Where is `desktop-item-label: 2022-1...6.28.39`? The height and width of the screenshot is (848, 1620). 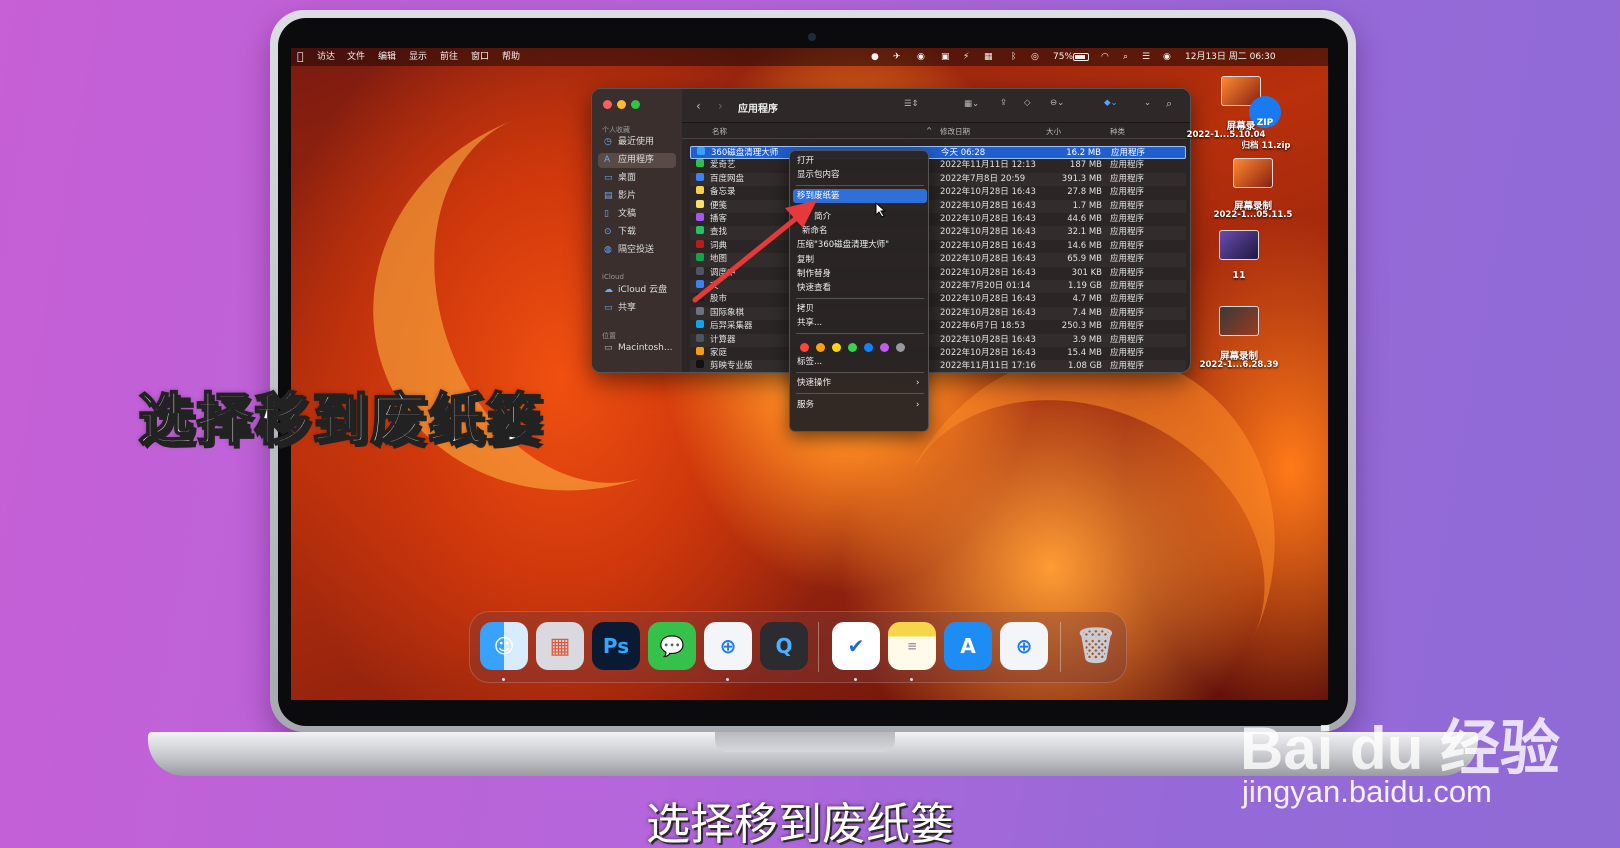 desktop-item-label: 2022-1...6.28.39 is located at coordinates (1239, 365).